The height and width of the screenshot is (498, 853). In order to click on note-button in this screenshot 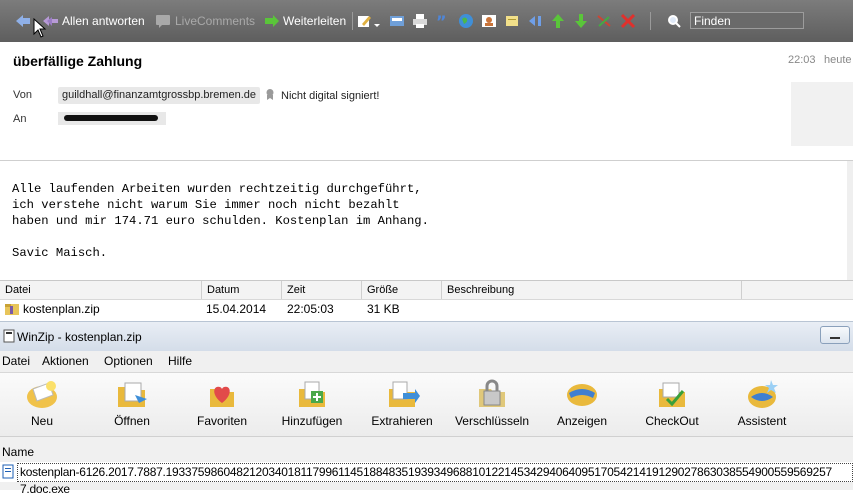, I will do `click(512, 21)`.